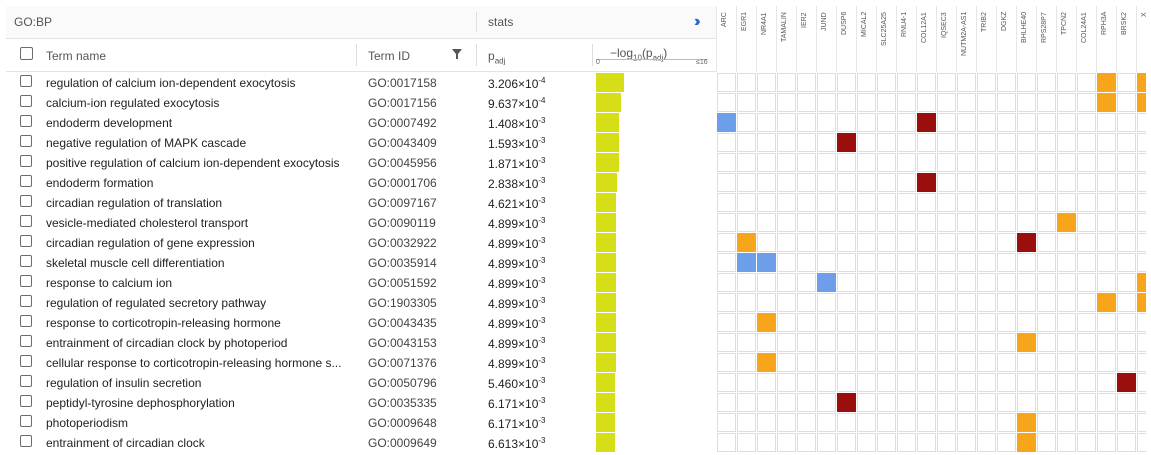  Describe the element at coordinates (402, 143) in the screenshot. I see `term-id: GO:0043409` at that location.